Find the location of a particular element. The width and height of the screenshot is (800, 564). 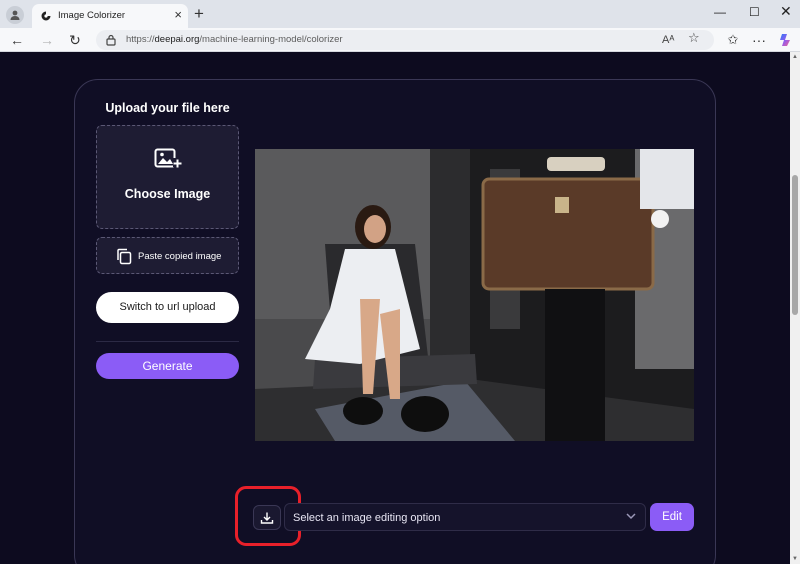

account-icon is located at coordinates (15, 15).